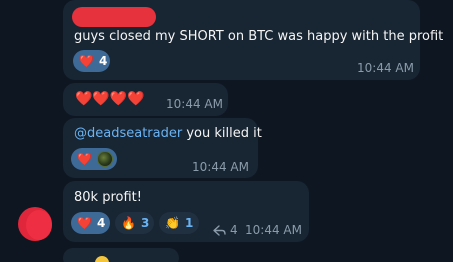  I want to click on reaction-fire: 🔥 3, so click(134, 223).